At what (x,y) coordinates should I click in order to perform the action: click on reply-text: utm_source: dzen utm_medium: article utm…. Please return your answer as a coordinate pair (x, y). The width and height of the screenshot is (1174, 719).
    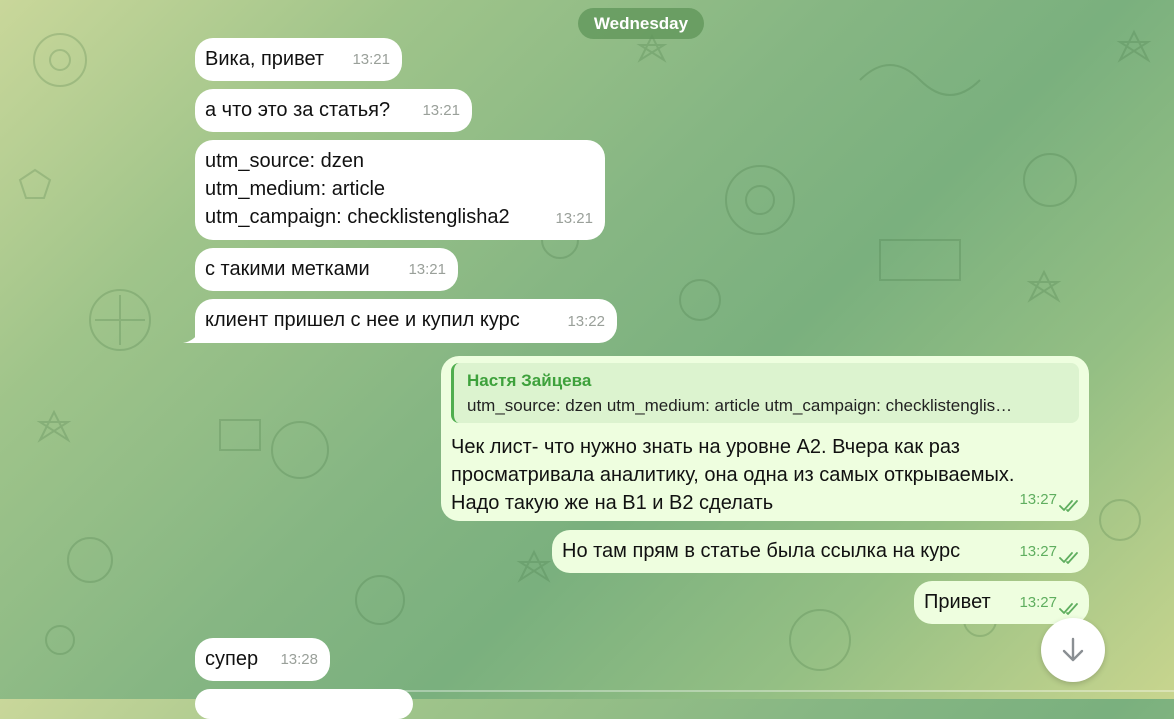
    Looking at the image, I should click on (740, 405).